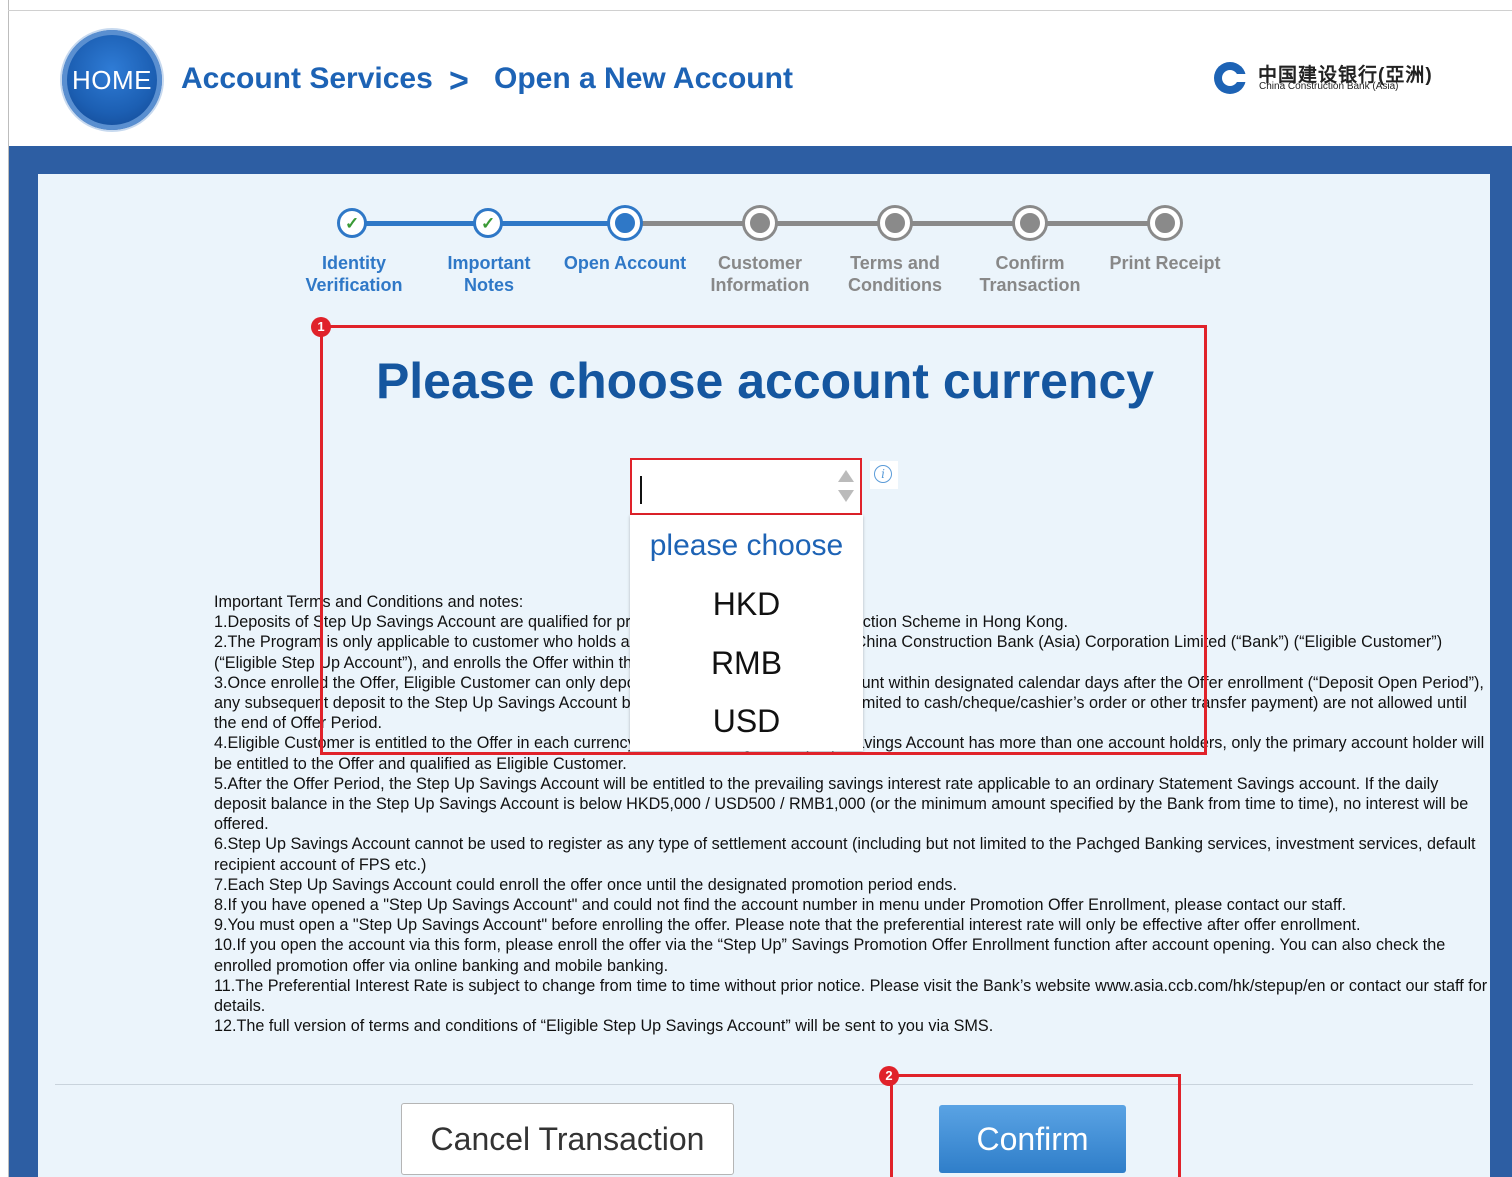 The height and width of the screenshot is (1177, 1512). I want to click on step-node-print-receipt, so click(1165, 223).